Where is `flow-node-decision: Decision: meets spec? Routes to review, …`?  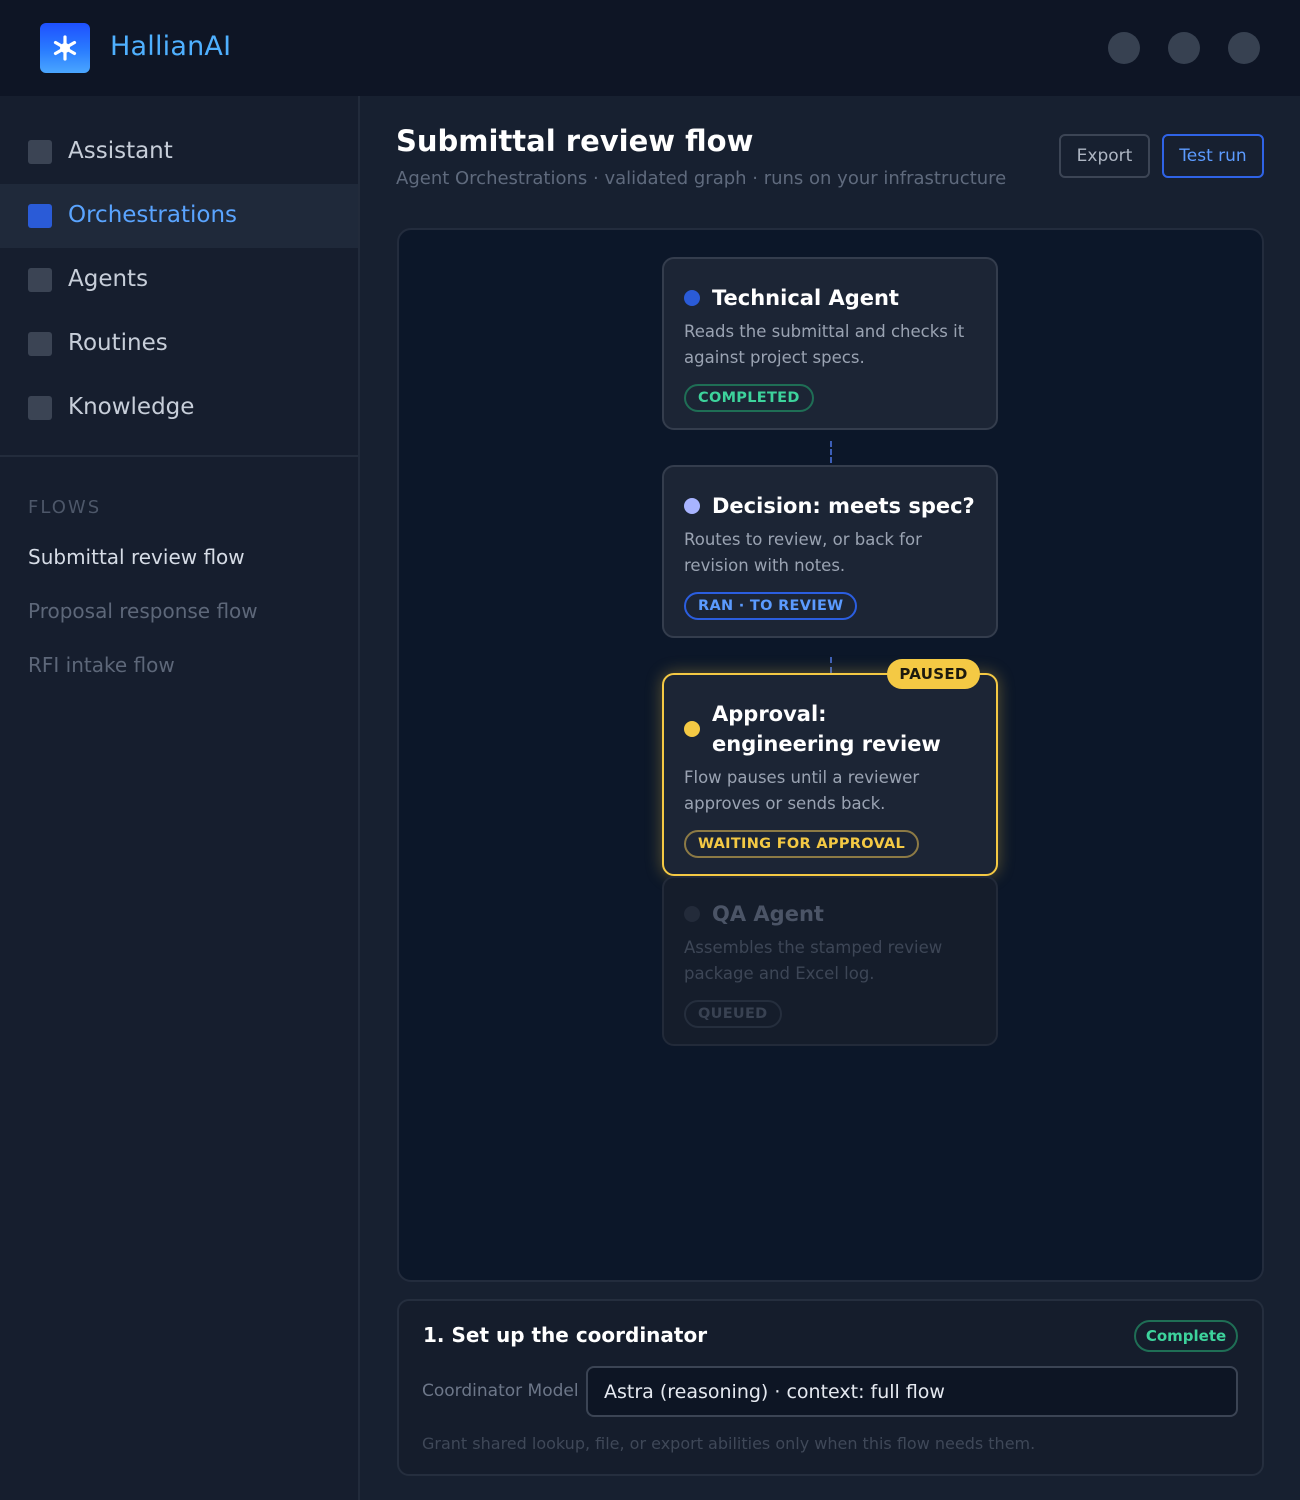 flow-node-decision: Decision: meets spec? Routes to review, … is located at coordinates (830, 551).